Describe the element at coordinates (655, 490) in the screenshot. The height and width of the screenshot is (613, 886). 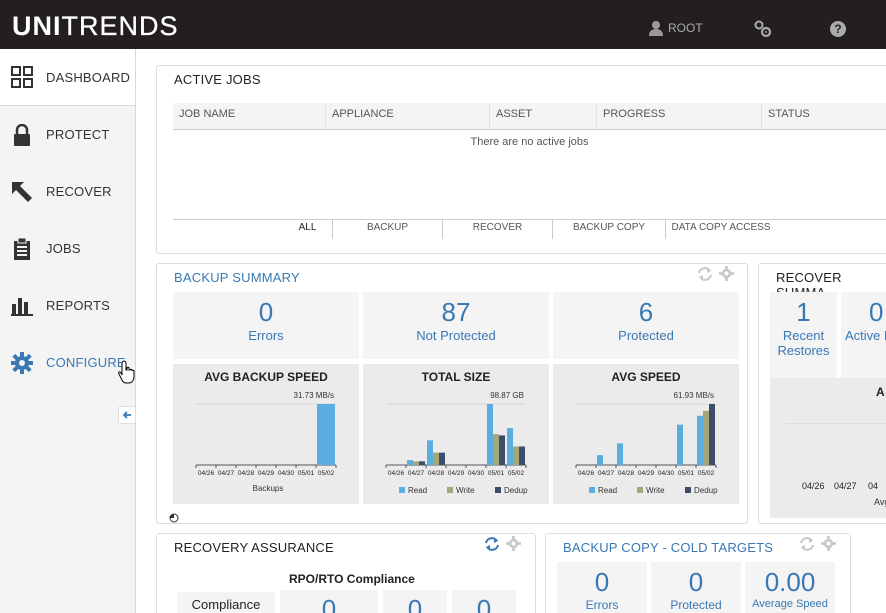
I see `legend-label: Write` at that location.